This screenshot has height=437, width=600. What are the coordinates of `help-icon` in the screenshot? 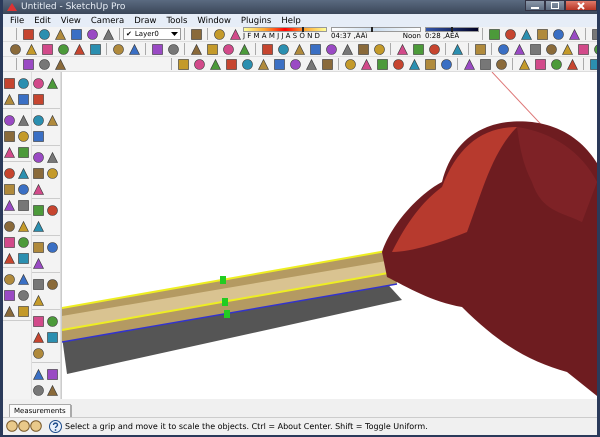 It's located at (55, 426).